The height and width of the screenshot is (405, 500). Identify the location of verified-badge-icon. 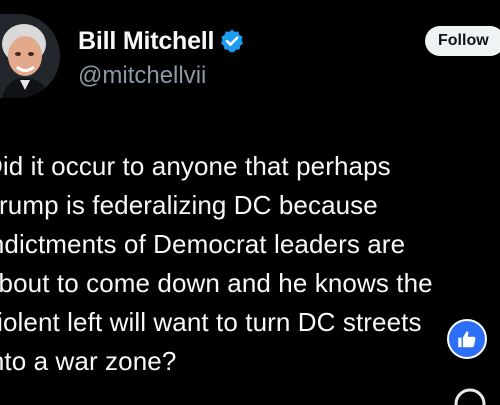
(232, 41).